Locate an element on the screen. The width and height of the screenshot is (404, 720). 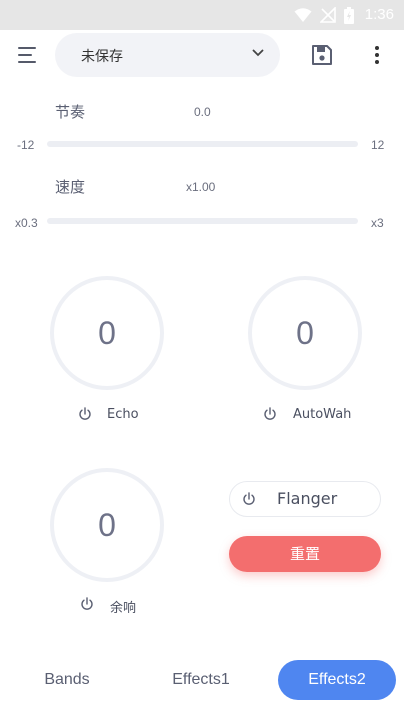
autowah-knob: 0 is located at coordinates (305, 333).